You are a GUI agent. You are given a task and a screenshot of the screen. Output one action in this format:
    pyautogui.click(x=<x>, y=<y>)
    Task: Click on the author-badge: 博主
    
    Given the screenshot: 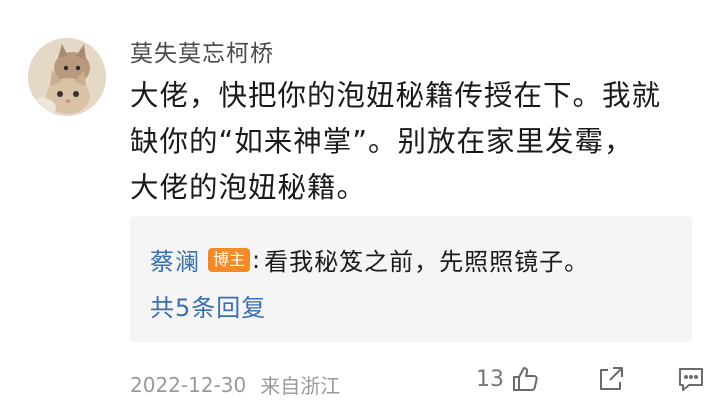 What is the action you would take?
    pyautogui.click(x=229, y=259)
    